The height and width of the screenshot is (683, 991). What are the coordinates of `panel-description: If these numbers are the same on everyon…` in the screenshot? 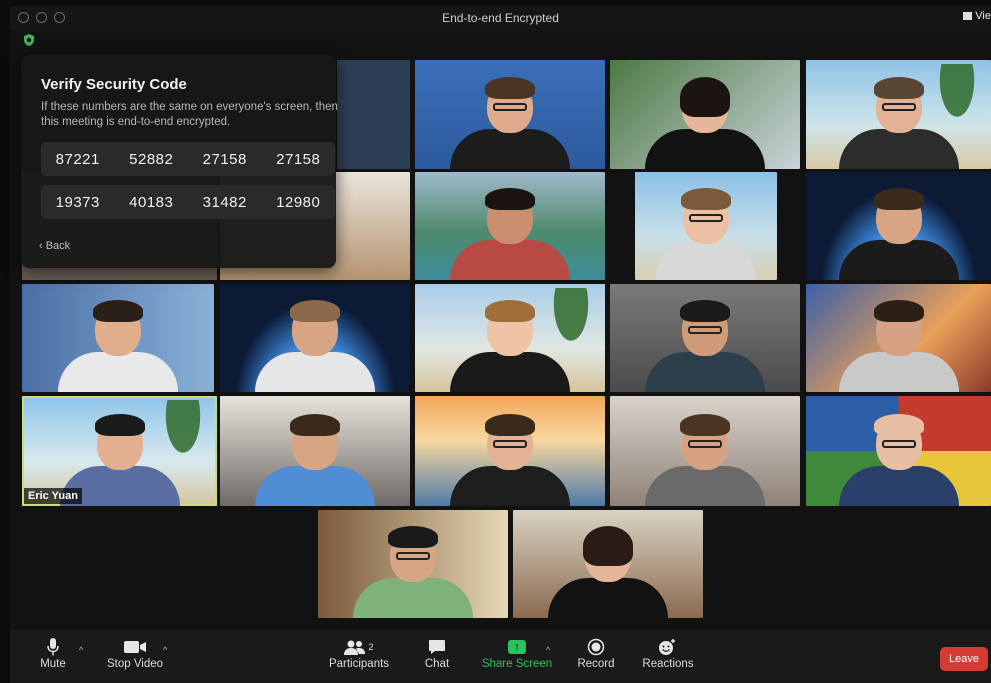 It's located at (189, 114).